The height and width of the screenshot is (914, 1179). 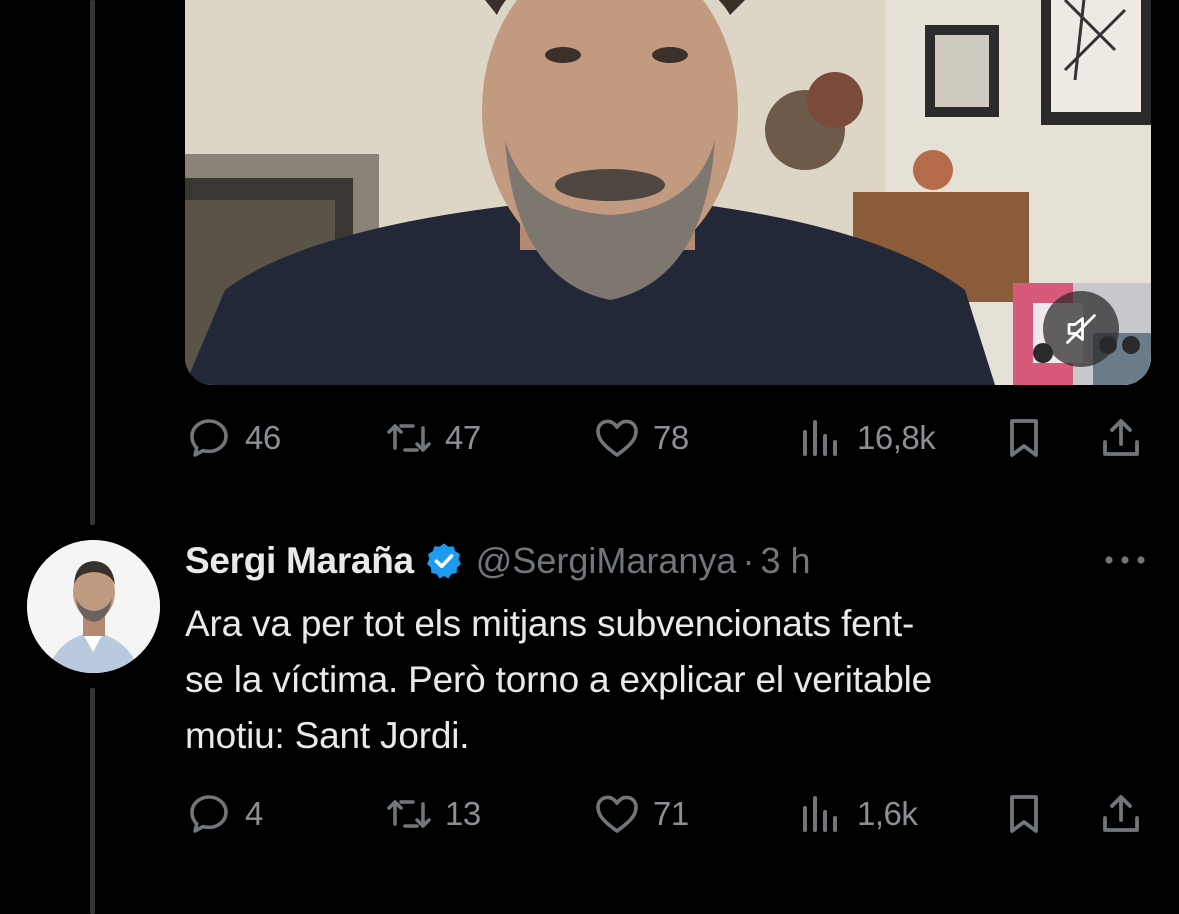 I want to click on reply-count: 46, so click(x=263, y=437).